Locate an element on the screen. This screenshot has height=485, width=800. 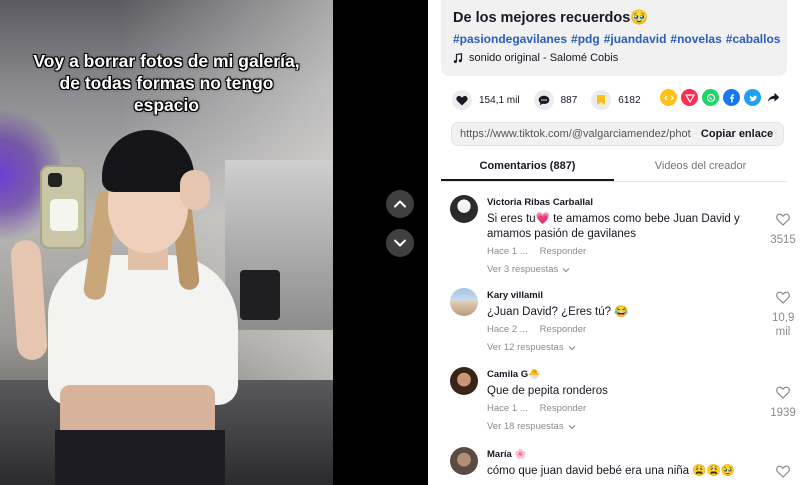
action-bar: 154,1 mil 887 6182 is located at coordinates (622, 100).